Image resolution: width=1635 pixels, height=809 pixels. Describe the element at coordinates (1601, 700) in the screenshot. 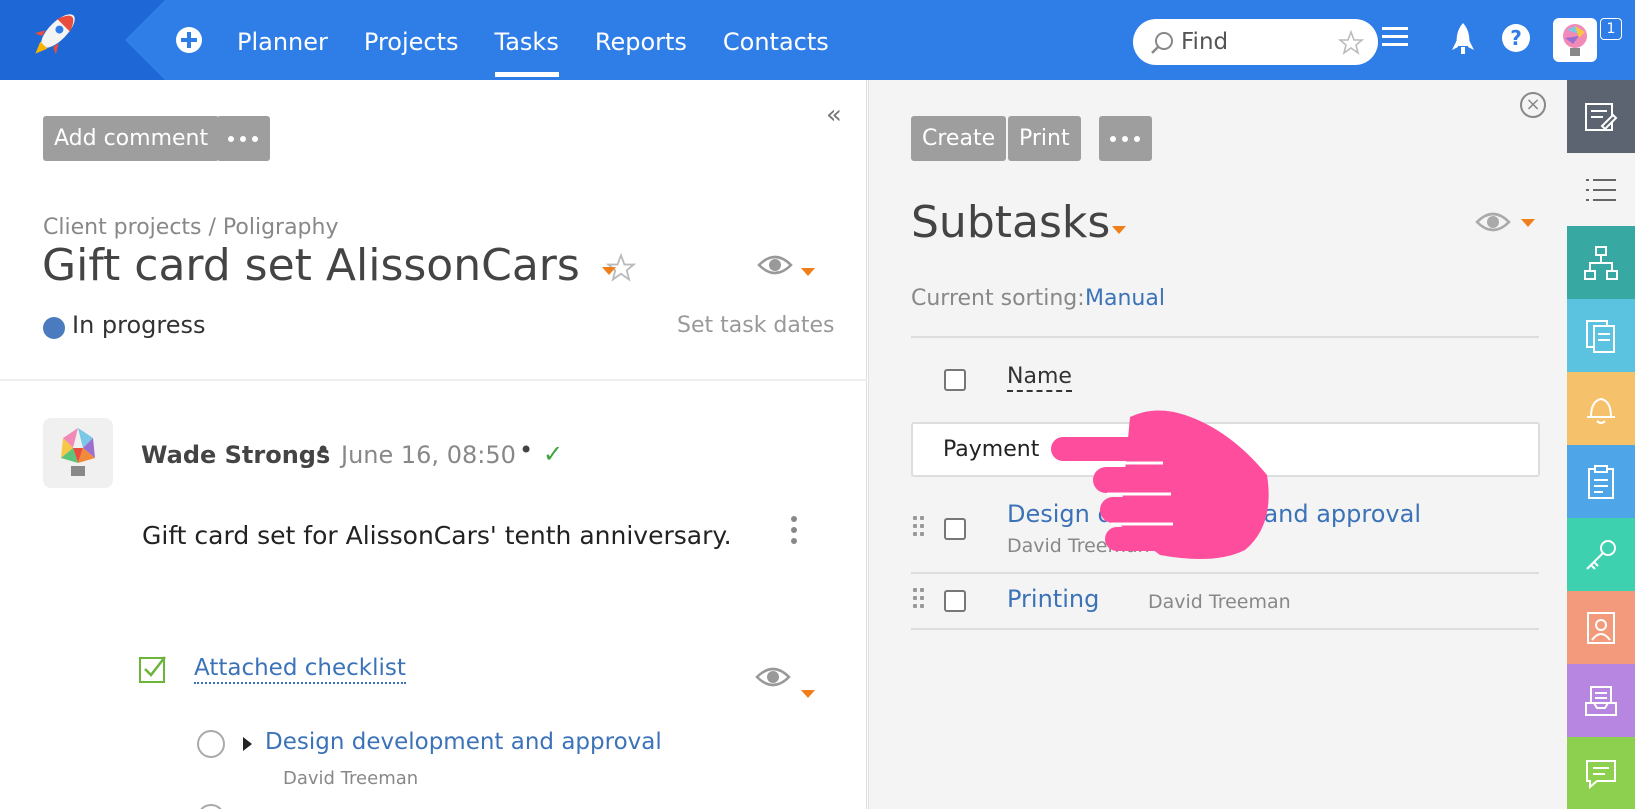

I see `inbox-icon` at that location.